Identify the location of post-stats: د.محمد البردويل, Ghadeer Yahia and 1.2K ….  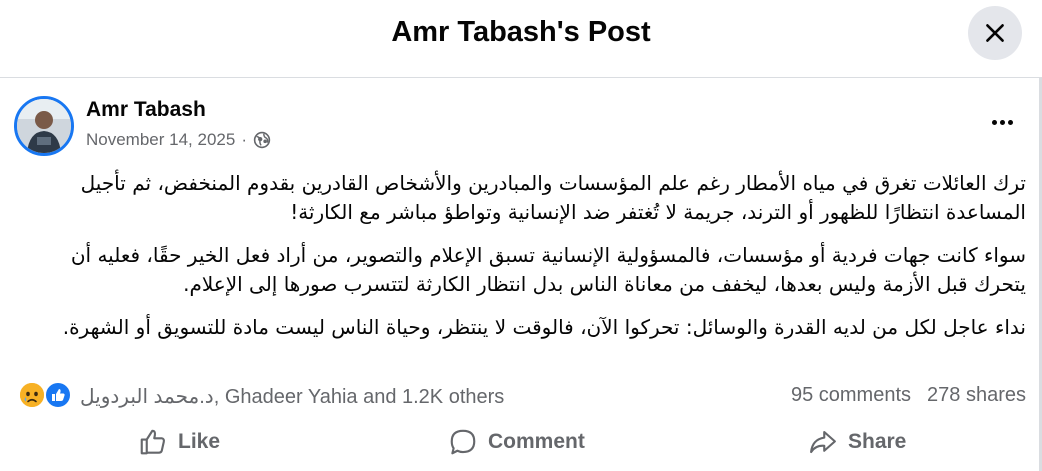
(521, 396).